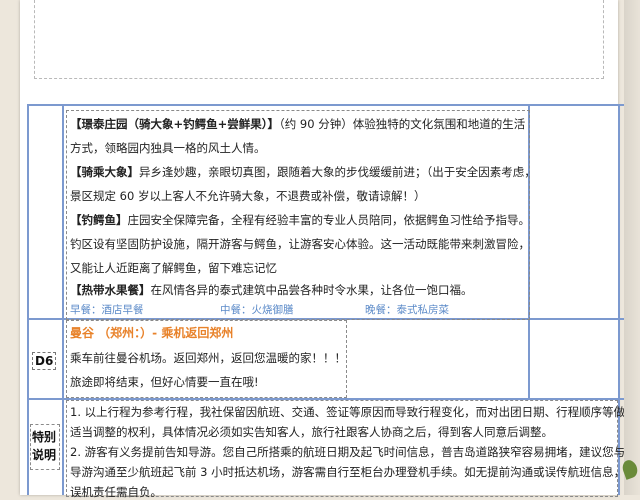 Image resolution: width=640 pixels, height=500 pixels. What do you see at coordinates (107, 310) in the screenshot?
I see `meal-breakfast: 早餐：酒店早餐` at bounding box center [107, 310].